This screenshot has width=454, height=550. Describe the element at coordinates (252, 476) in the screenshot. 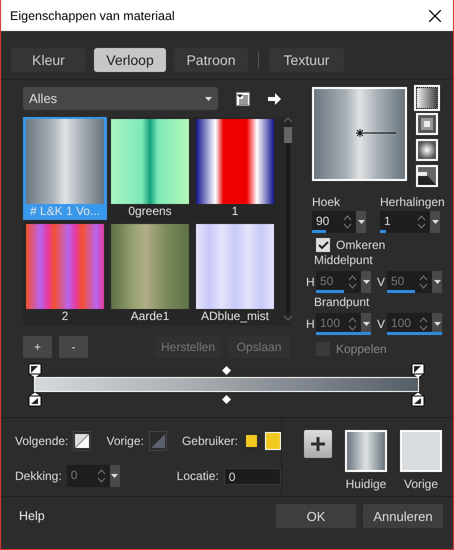

I see `location-field: 0` at that location.